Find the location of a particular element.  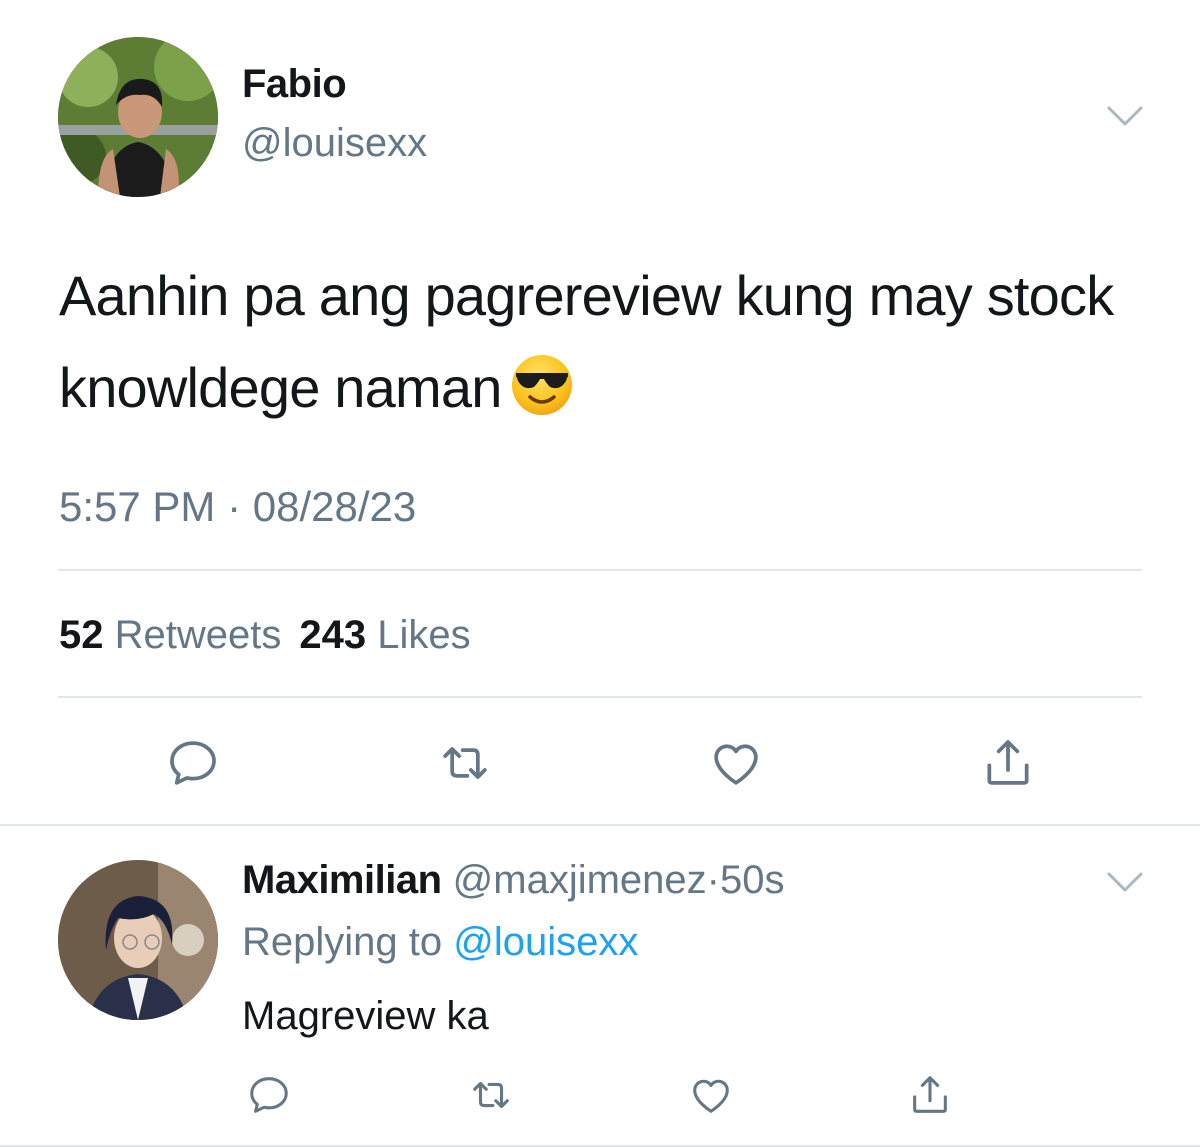

replying-to-line: Replying to @louisexx is located at coordinates (440, 942).